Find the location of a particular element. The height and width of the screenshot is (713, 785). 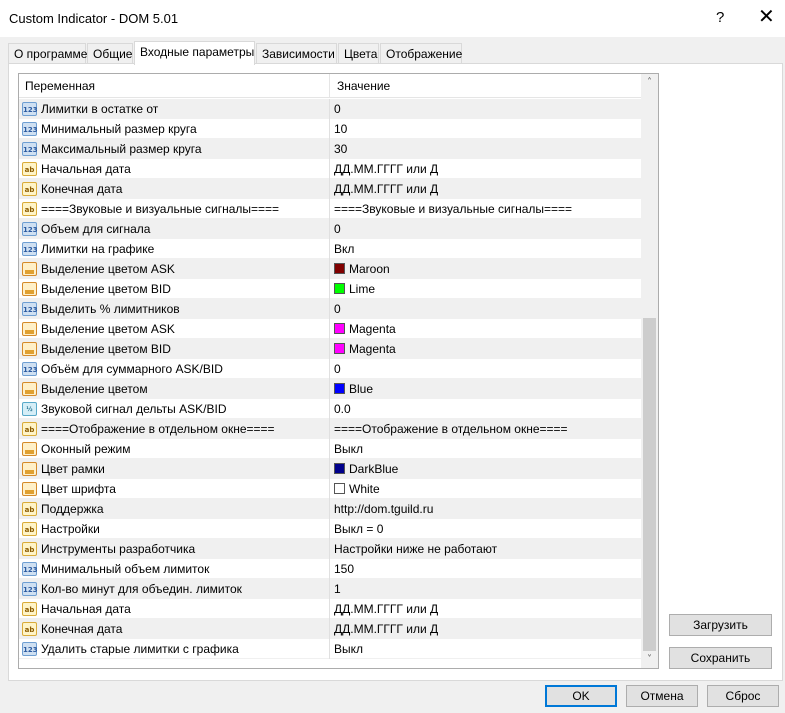

value-cell: 0.0 is located at coordinates (485, 409).